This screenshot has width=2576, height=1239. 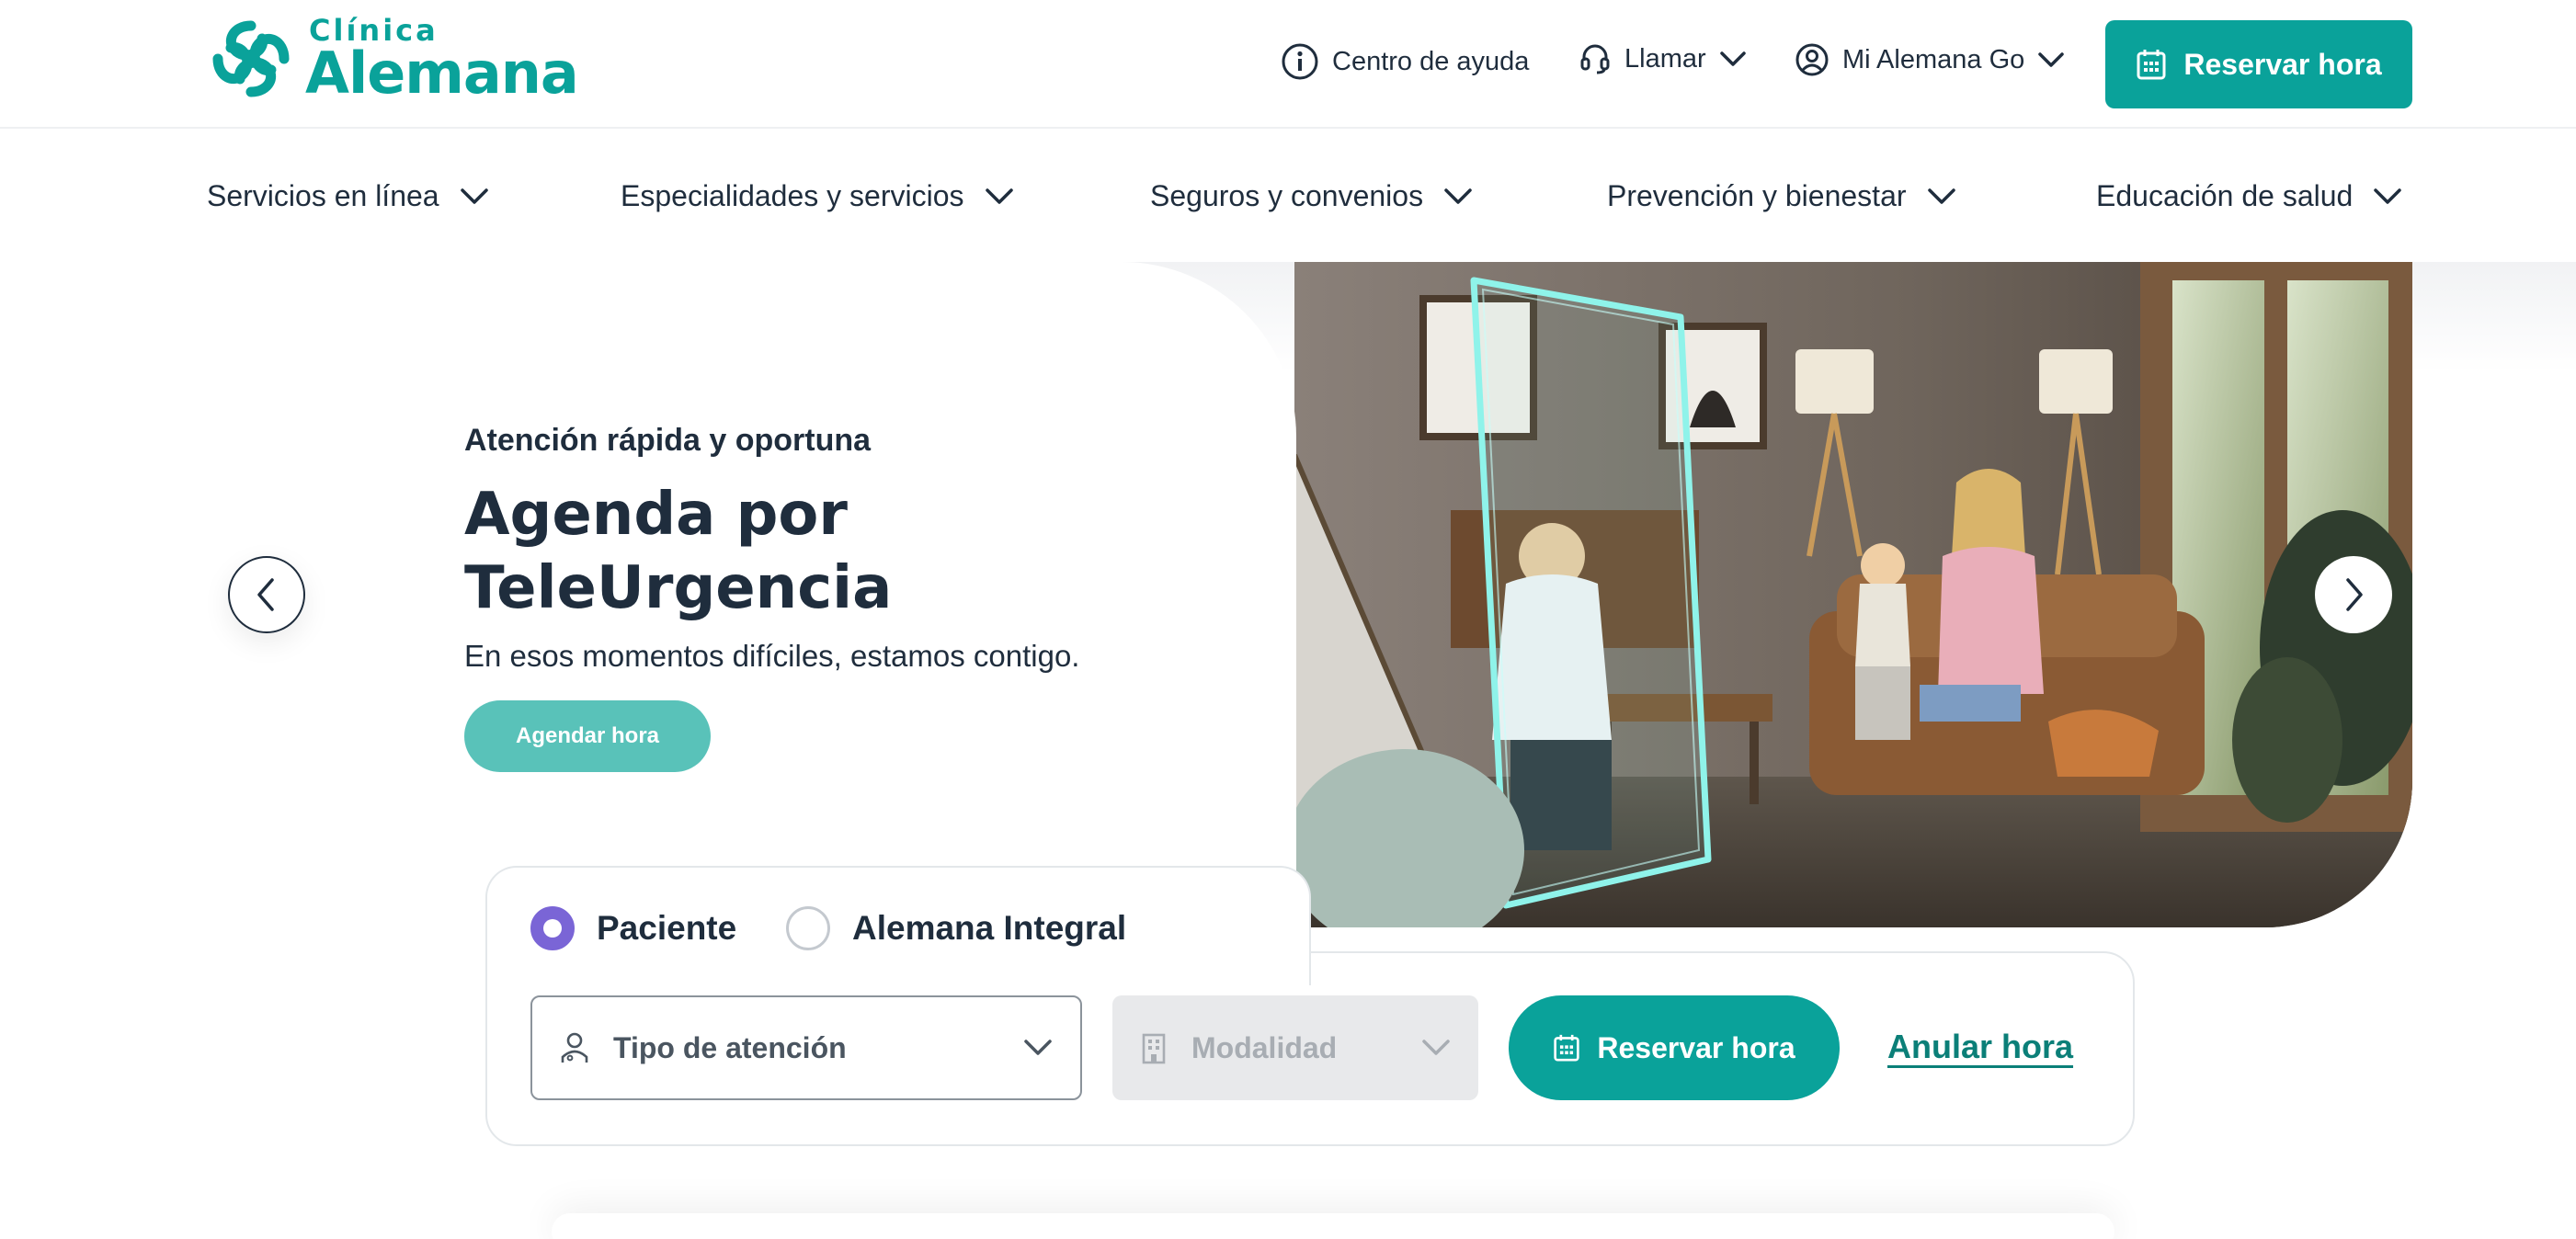 What do you see at coordinates (2282, 64) in the screenshot?
I see `reserve-appointment-label: Reservar hora` at bounding box center [2282, 64].